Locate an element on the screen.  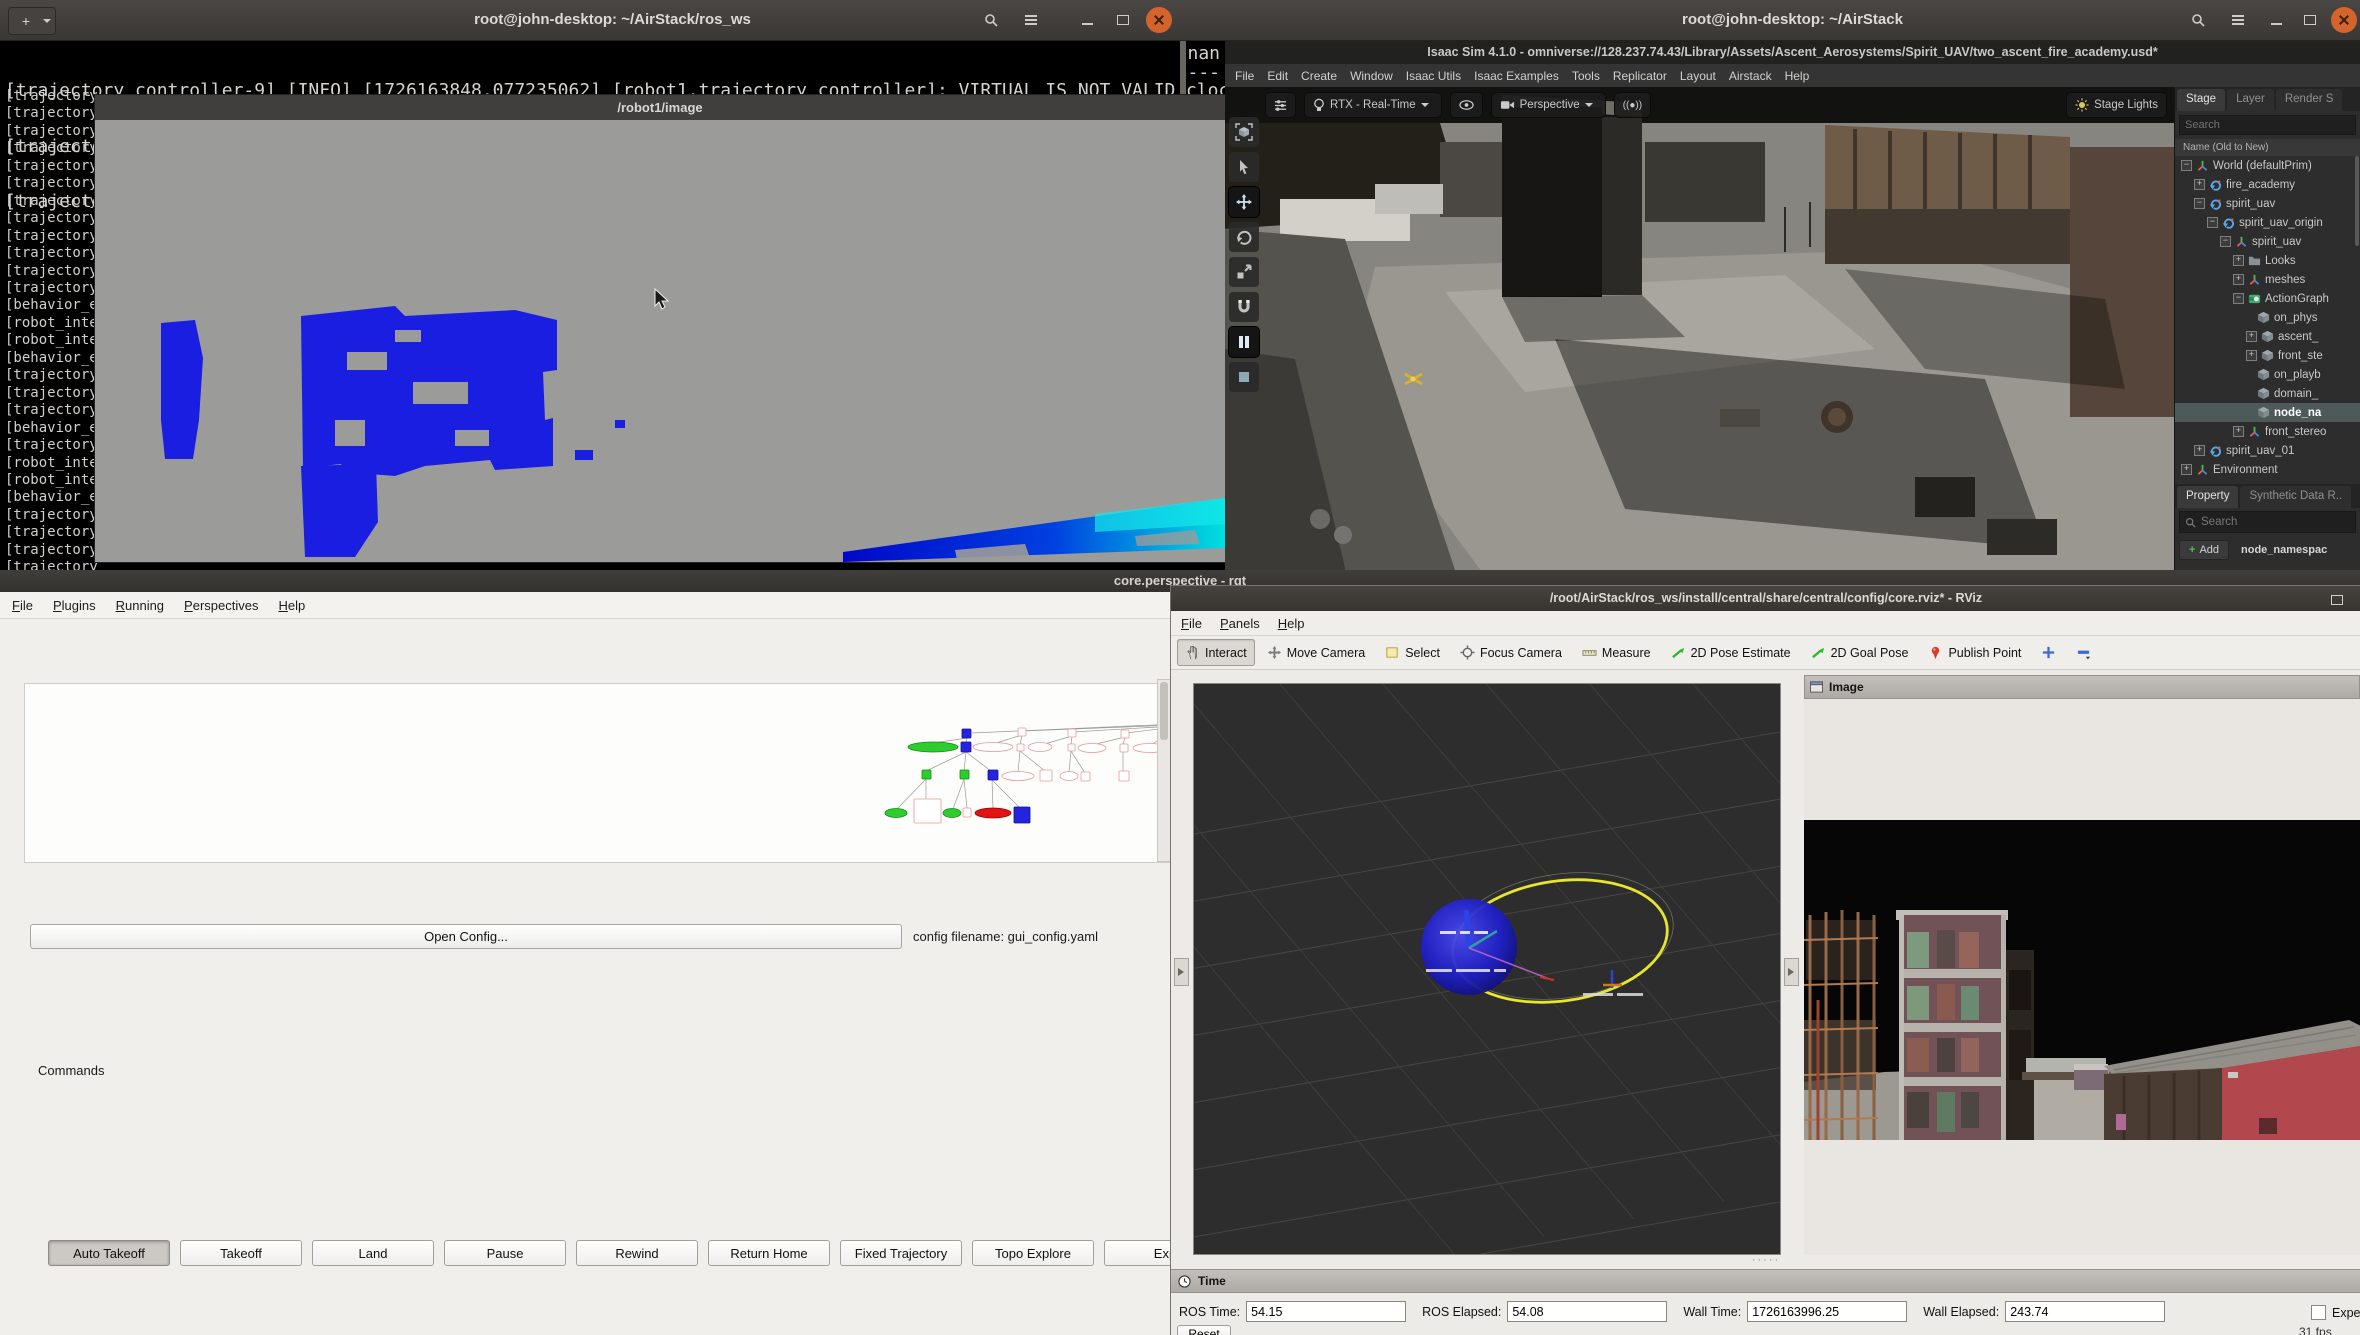
stage-tree-item-on-phys: on_phys is located at coordinates (2267, 317).